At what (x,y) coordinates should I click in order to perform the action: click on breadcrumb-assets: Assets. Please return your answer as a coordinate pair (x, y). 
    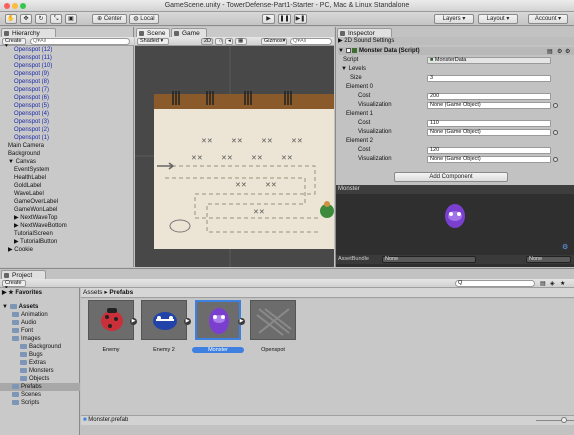
    Looking at the image, I should click on (93, 292).